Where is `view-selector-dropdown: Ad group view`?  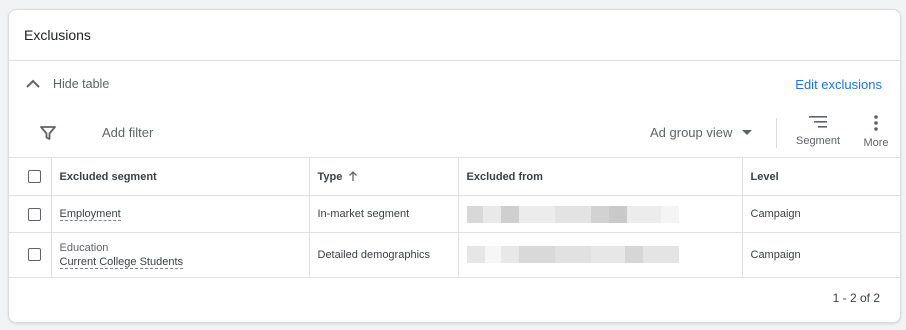 view-selector-dropdown: Ad group view is located at coordinates (701, 132).